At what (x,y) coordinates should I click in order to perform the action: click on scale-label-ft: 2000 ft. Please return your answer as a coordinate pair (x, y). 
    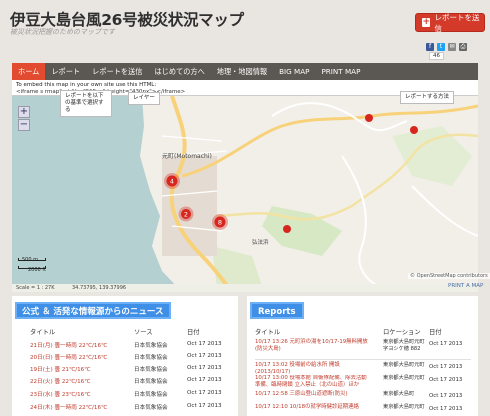
    Looking at the image, I should click on (37, 270).